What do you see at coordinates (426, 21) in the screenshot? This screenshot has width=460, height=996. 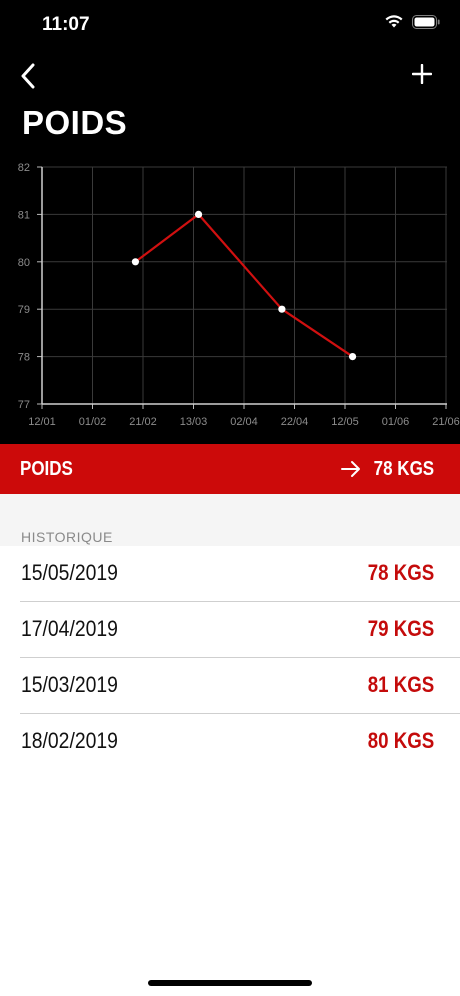 I see `battery-icon` at bounding box center [426, 21].